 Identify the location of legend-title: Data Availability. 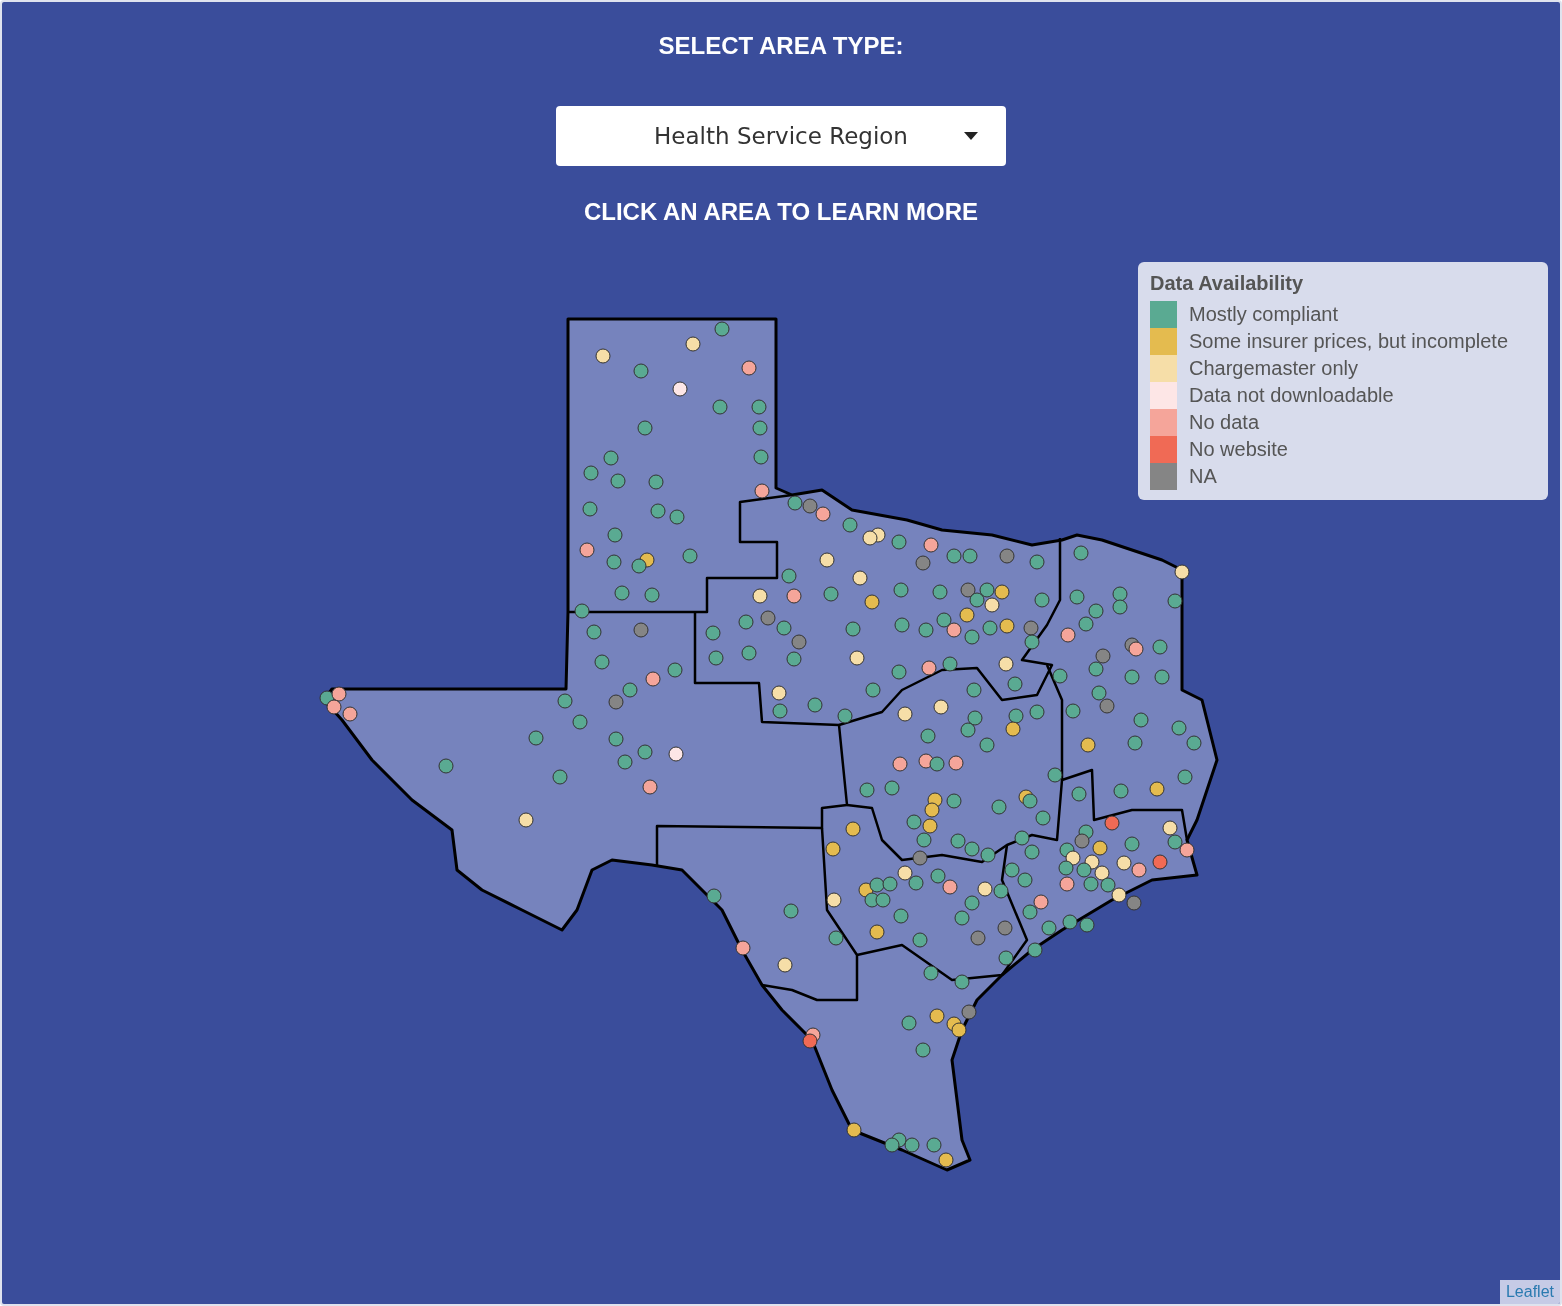
(1227, 283).